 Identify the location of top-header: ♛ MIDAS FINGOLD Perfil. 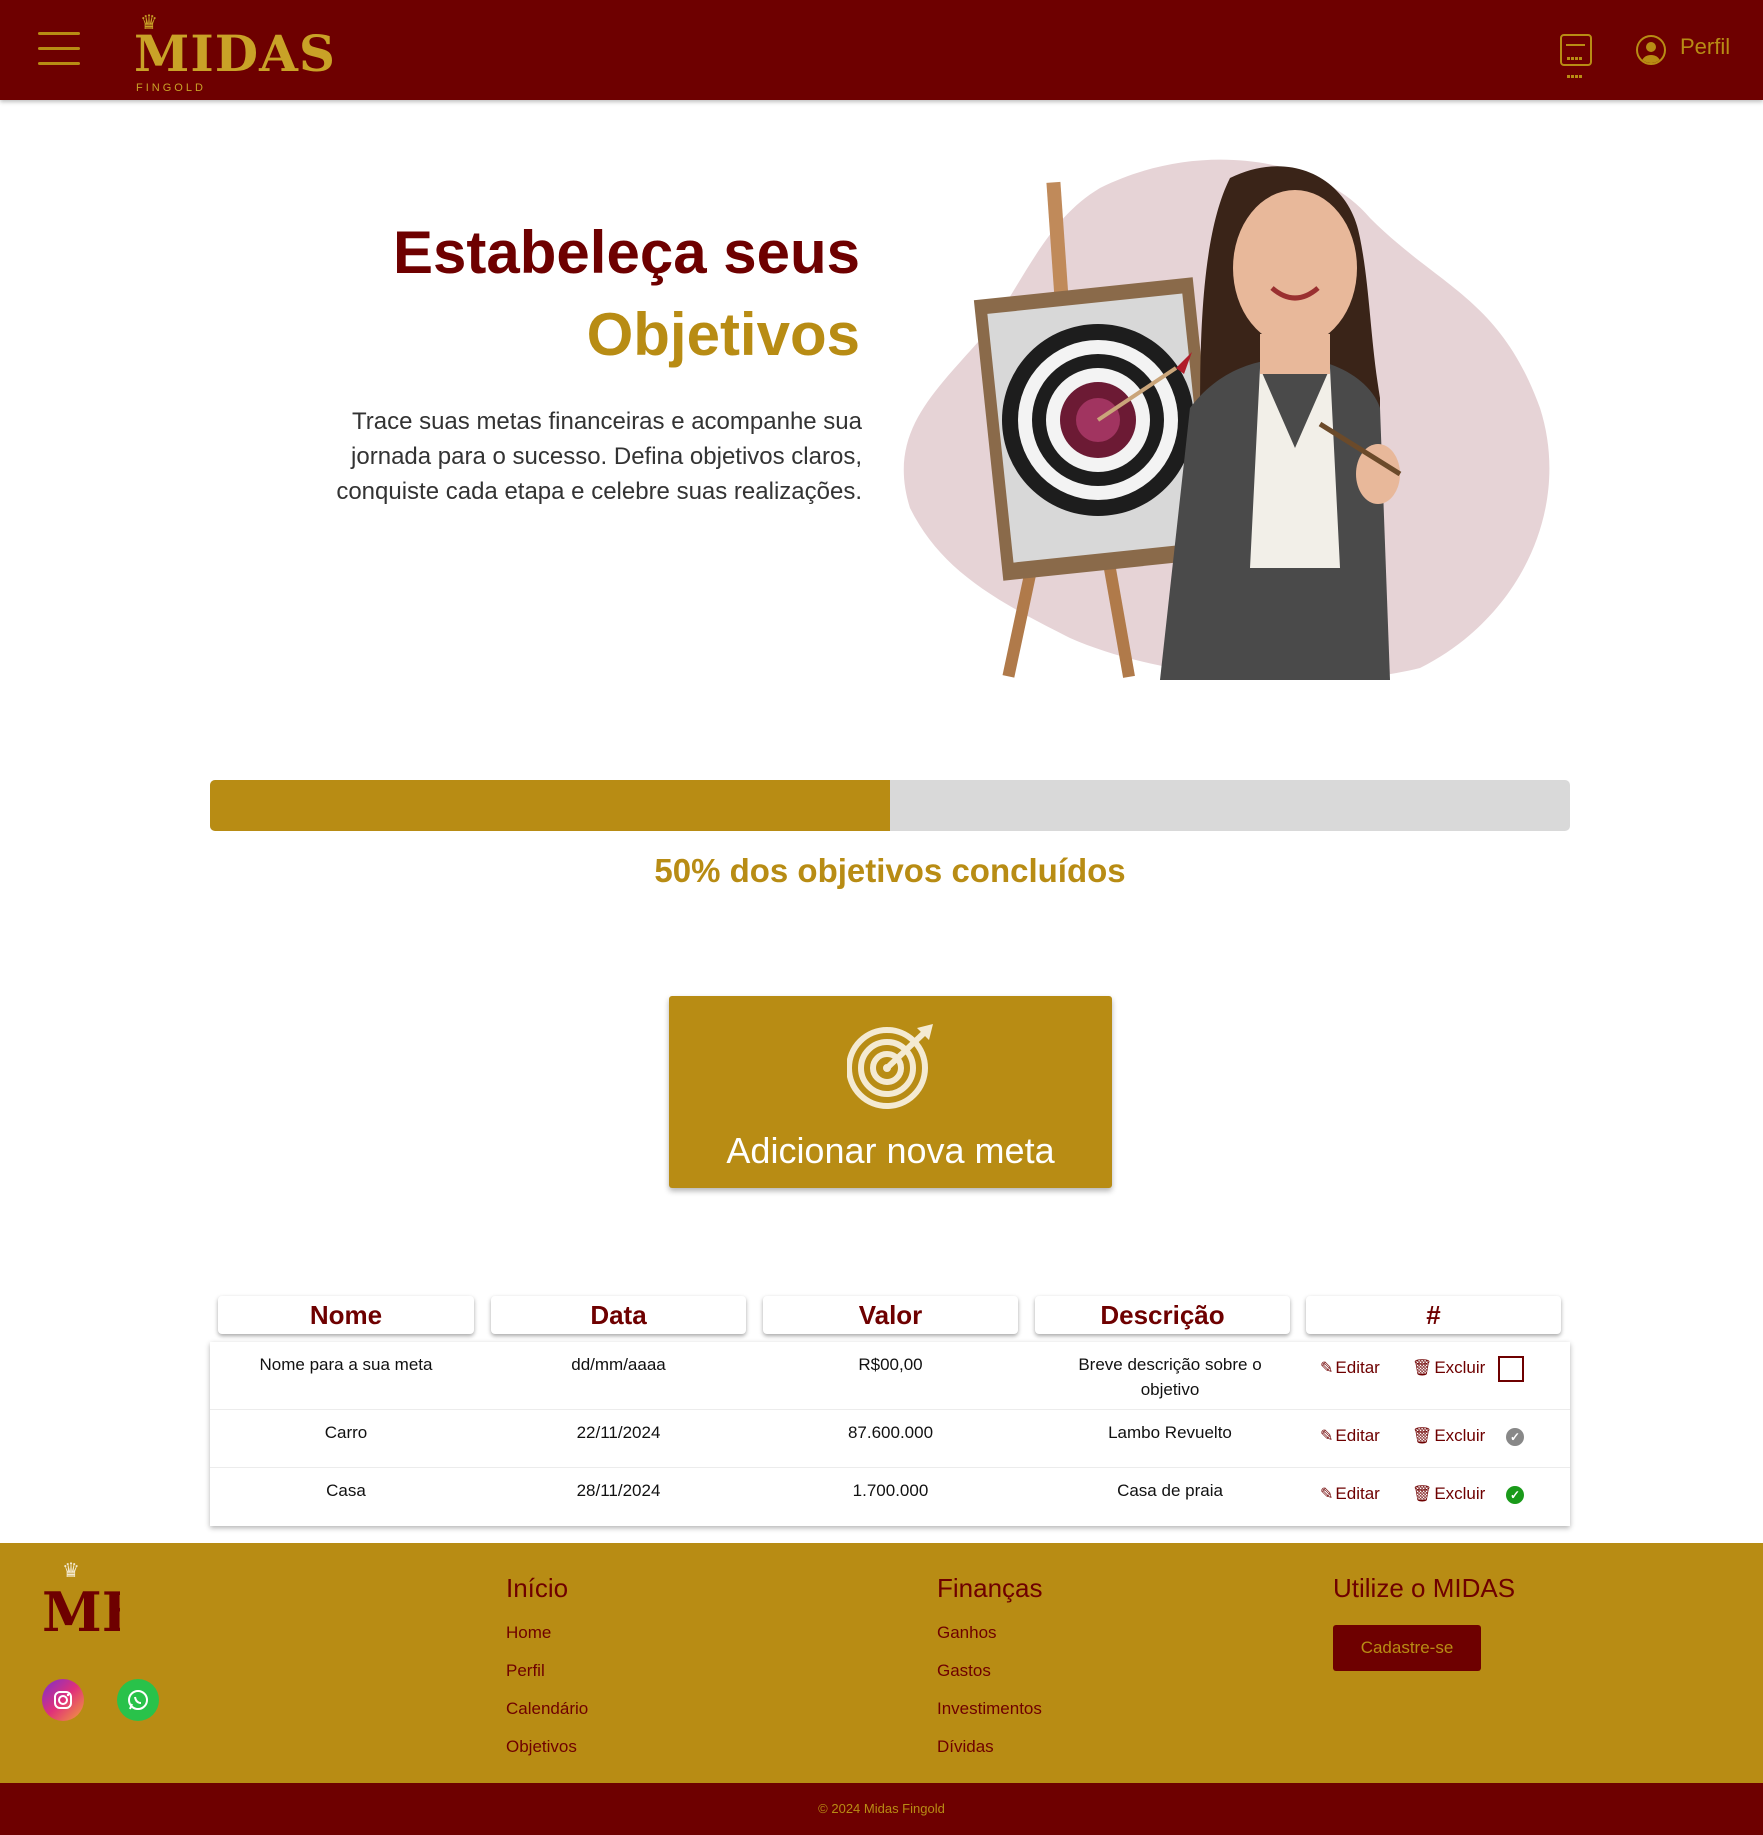
(881, 50).